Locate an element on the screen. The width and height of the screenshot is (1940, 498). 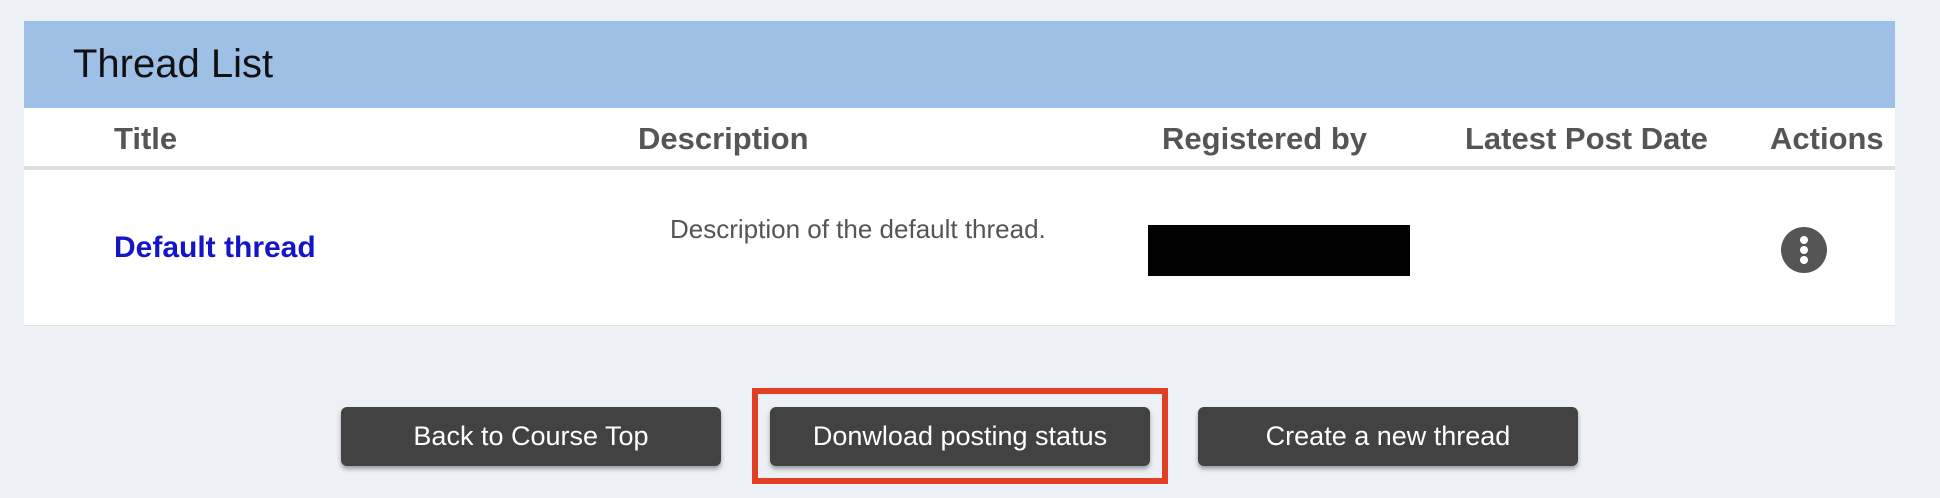
create-new-thread-button: Create a new thread is located at coordinates (1388, 436).